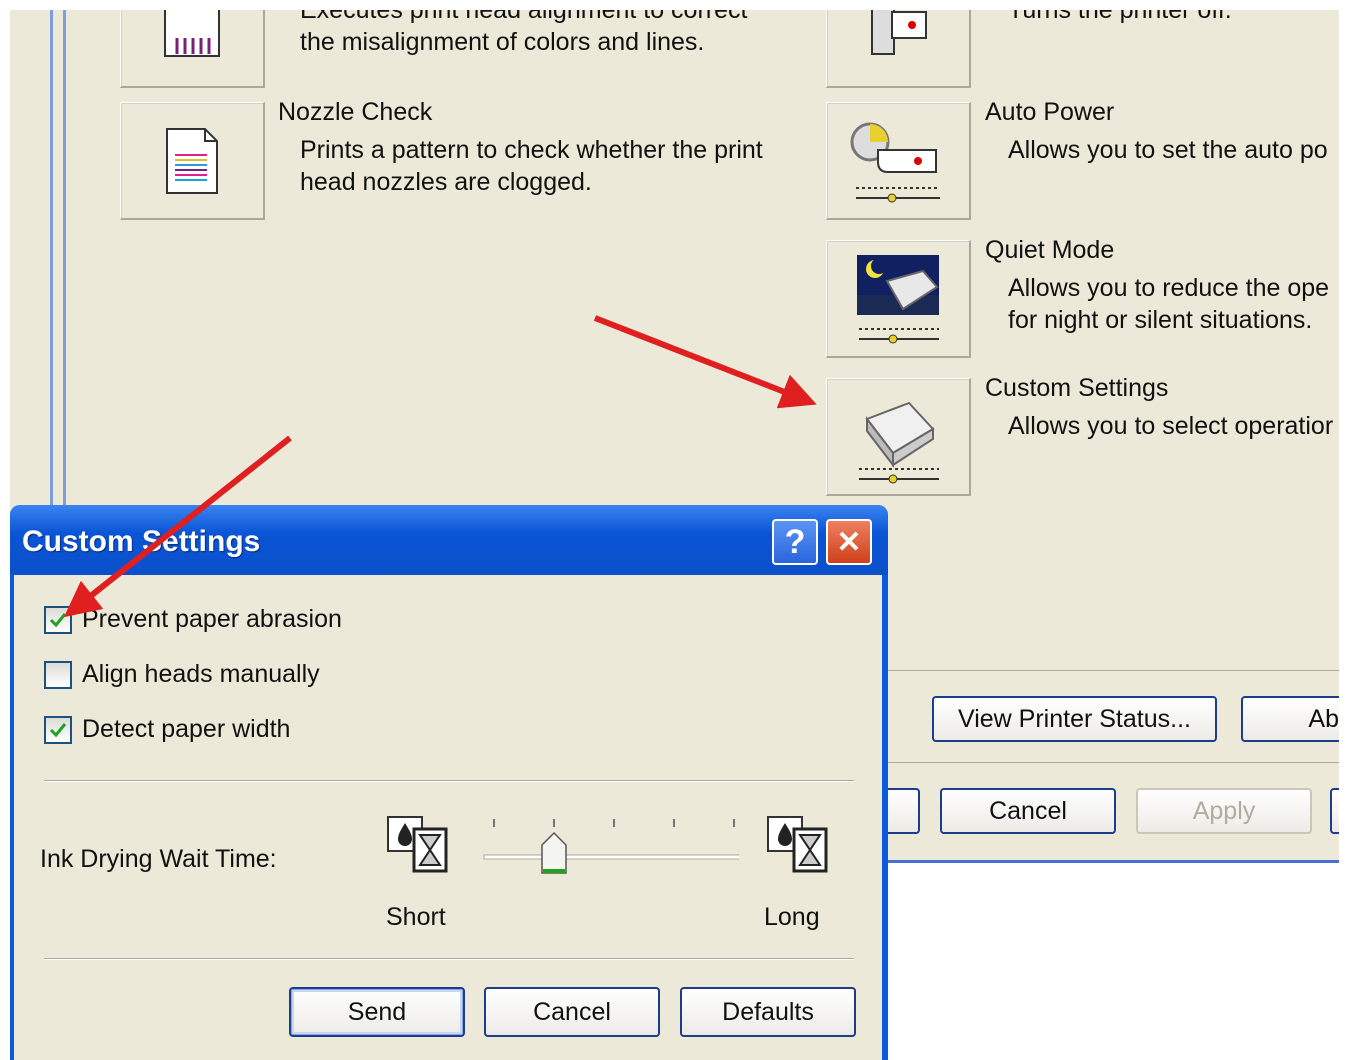 Image resolution: width=1351 pixels, height=1060 pixels. What do you see at coordinates (377, 1012) in the screenshot?
I see `send-button: Send` at bounding box center [377, 1012].